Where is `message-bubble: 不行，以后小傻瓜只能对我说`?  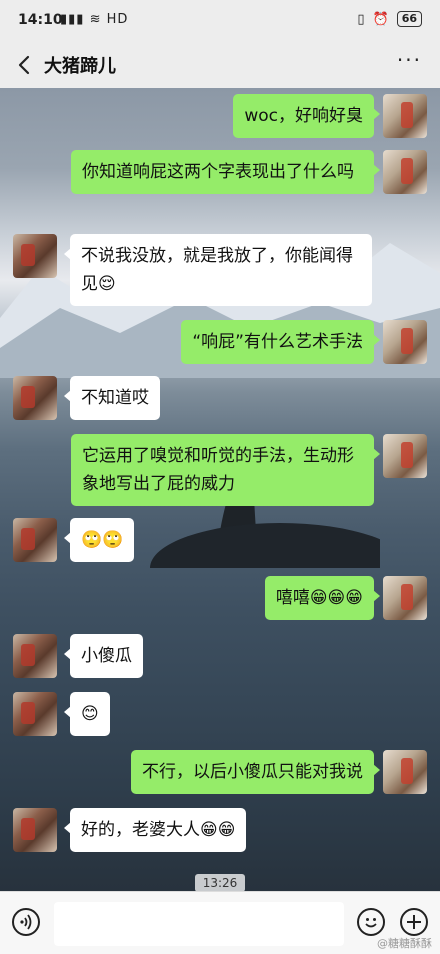
message-bubble: 不行，以后小傻瓜只能对我说 is located at coordinates (255, 772).